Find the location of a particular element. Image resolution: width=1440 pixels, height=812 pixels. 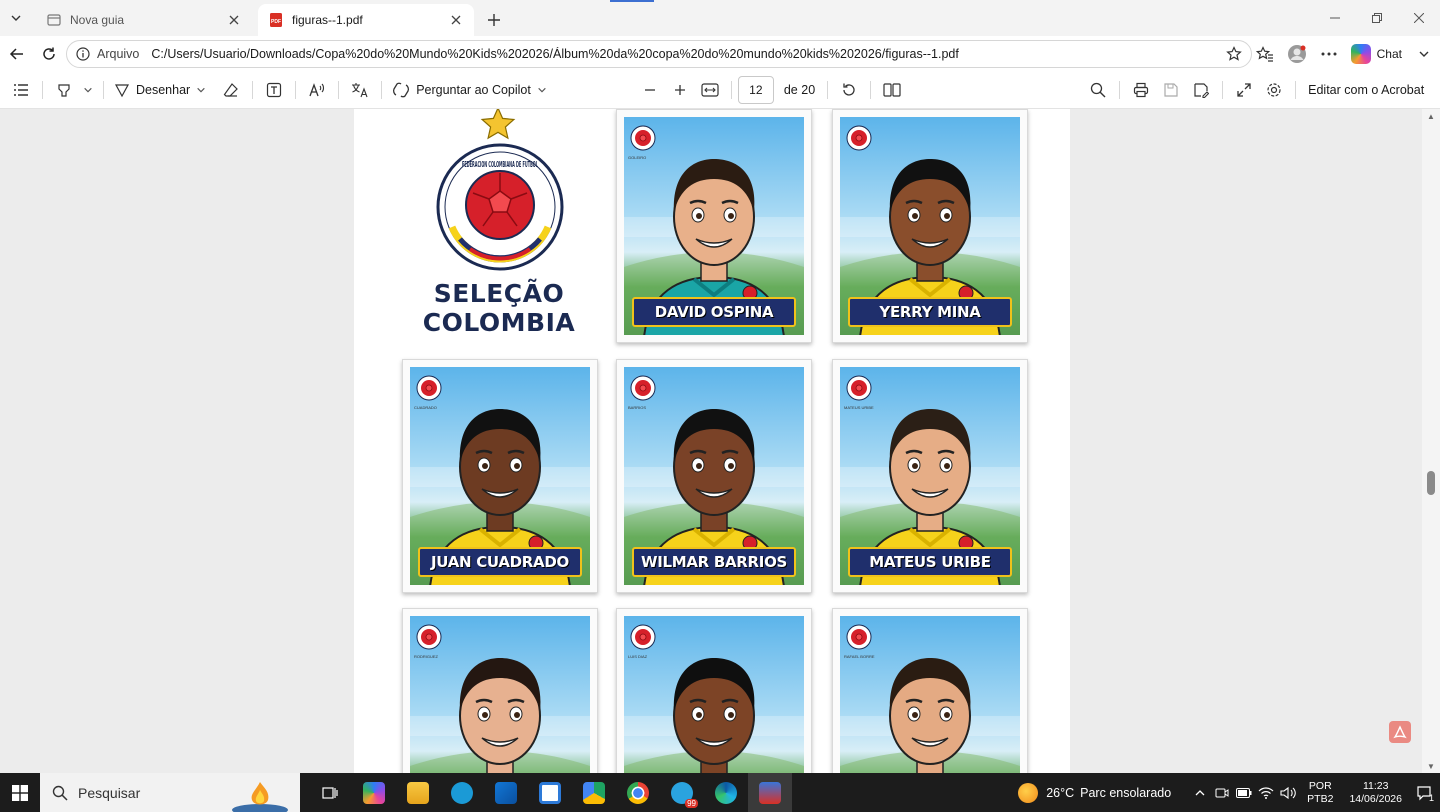

contents-button is located at coordinates (21, 90).